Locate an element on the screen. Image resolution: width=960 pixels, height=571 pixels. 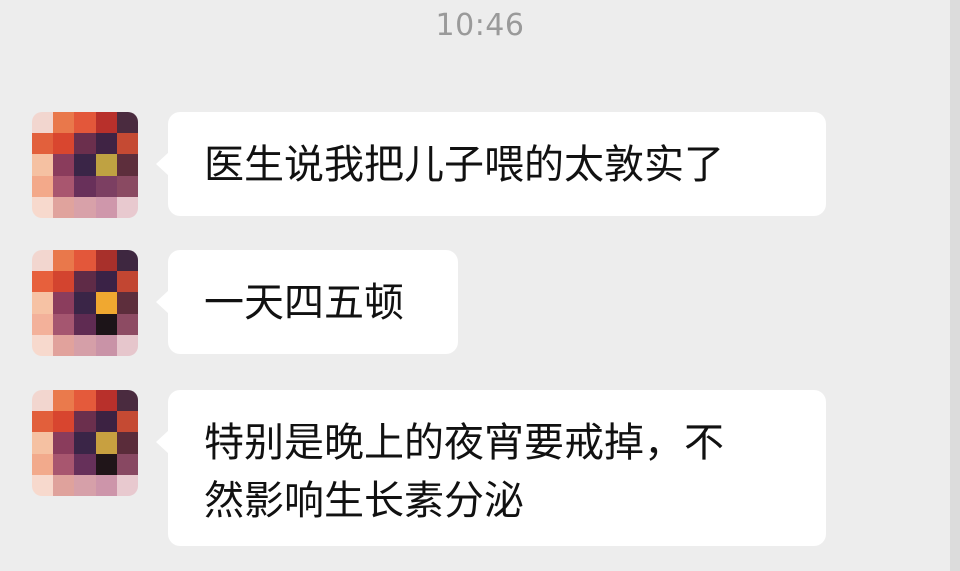
message-text-line-2: 然影响生长素分泌 is located at coordinates (364, 501).